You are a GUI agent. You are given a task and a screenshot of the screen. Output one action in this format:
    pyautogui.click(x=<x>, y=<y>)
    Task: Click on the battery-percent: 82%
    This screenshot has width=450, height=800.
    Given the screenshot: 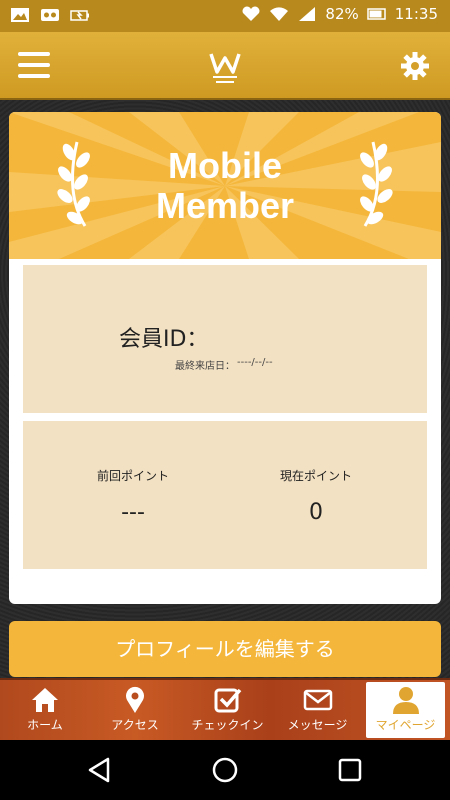 What is the action you would take?
    pyautogui.click(x=342, y=14)
    